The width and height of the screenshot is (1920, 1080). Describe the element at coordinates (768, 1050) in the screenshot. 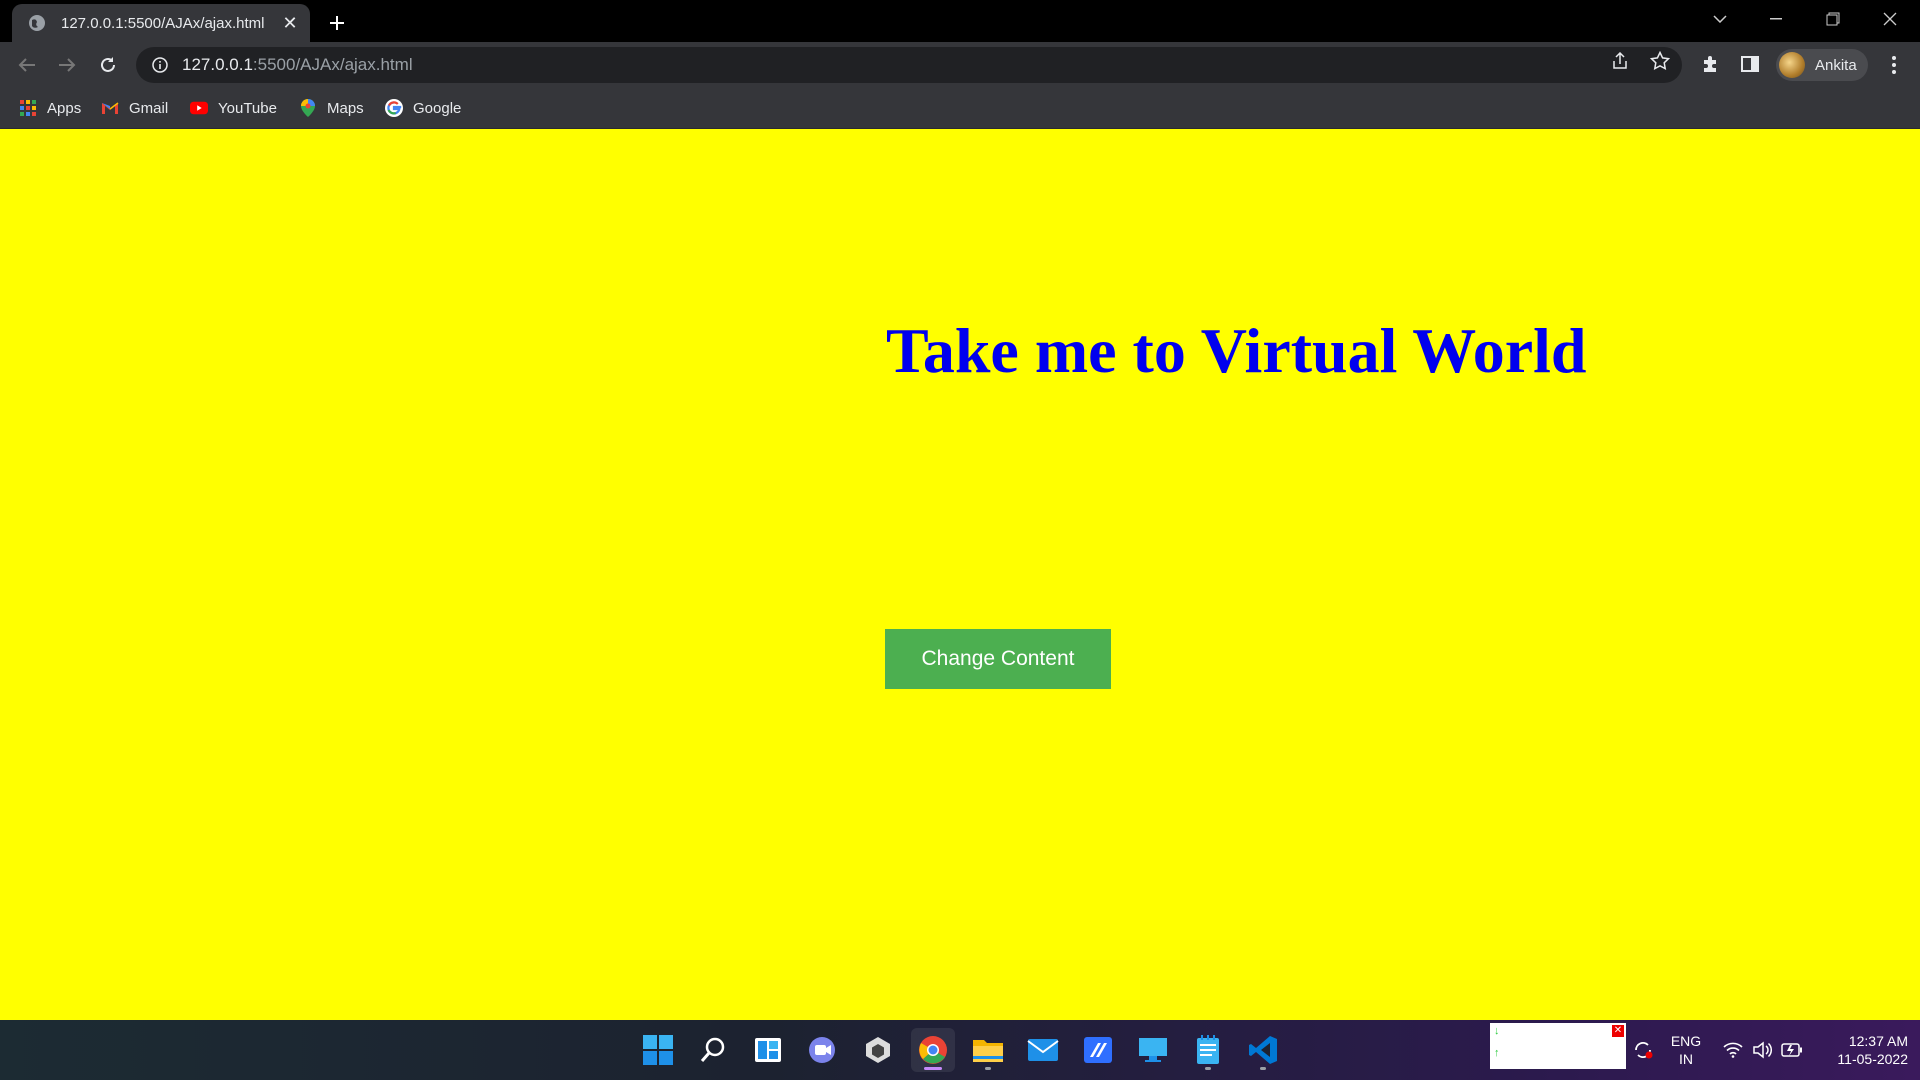

I see `widgets-icon` at that location.